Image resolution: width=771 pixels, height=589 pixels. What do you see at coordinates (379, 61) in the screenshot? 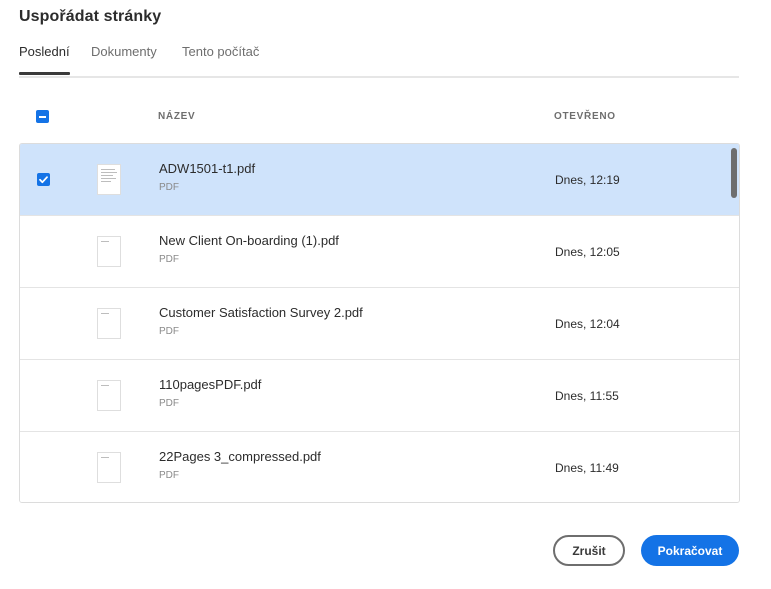
I see `source-tabs: Poslední Dokumenty Tento počítač` at bounding box center [379, 61].